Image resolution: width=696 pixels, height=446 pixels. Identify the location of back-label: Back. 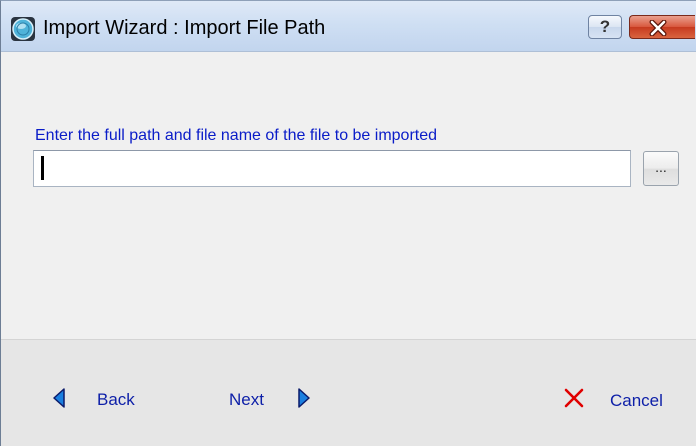
(116, 399).